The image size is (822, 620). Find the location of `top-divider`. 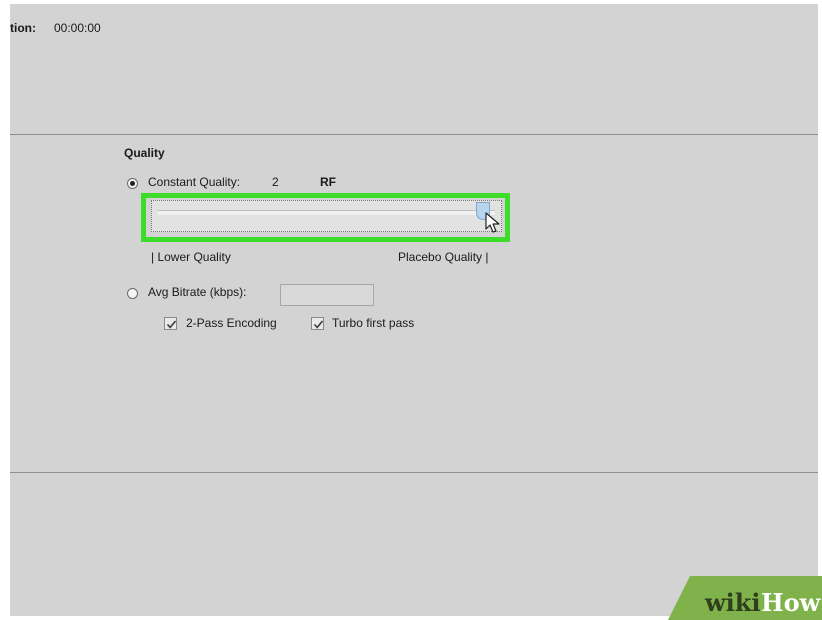

top-divider is located at coordinates (414, 134).